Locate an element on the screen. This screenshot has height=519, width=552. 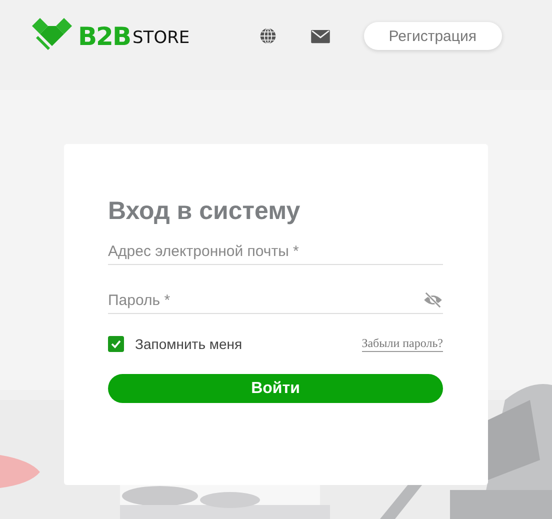
login-button: Войти is located at coordinates (275, 388).